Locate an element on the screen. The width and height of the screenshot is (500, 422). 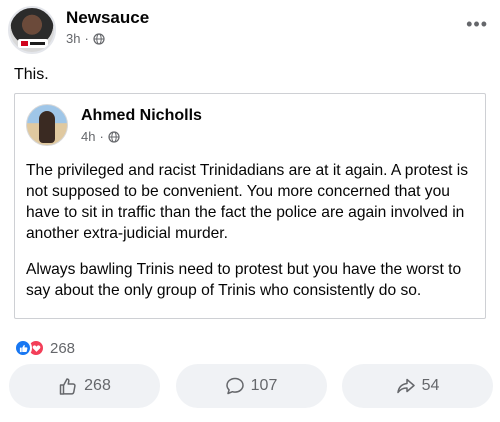
post-text: This. is located at coordinates (31, 74).